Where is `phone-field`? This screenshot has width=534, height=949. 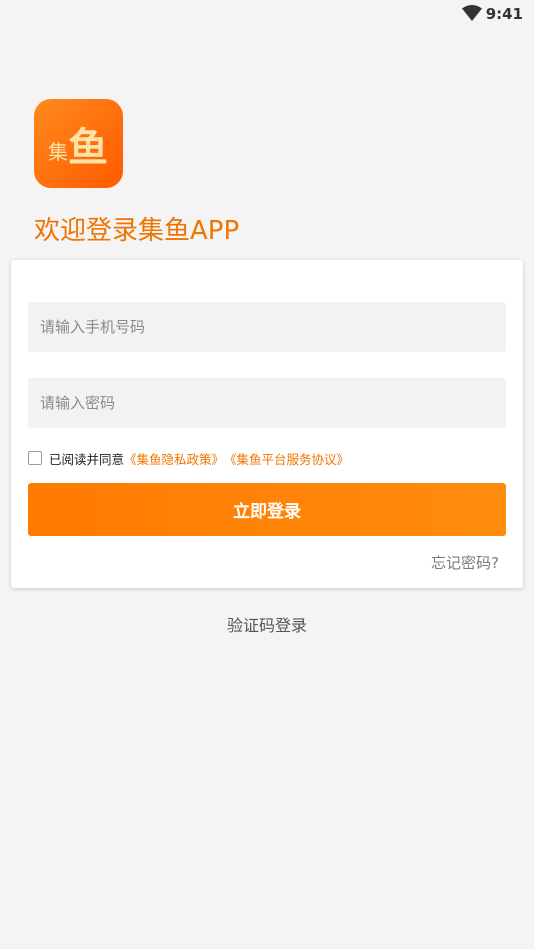
phone-field is located at coordinates (267, 327).